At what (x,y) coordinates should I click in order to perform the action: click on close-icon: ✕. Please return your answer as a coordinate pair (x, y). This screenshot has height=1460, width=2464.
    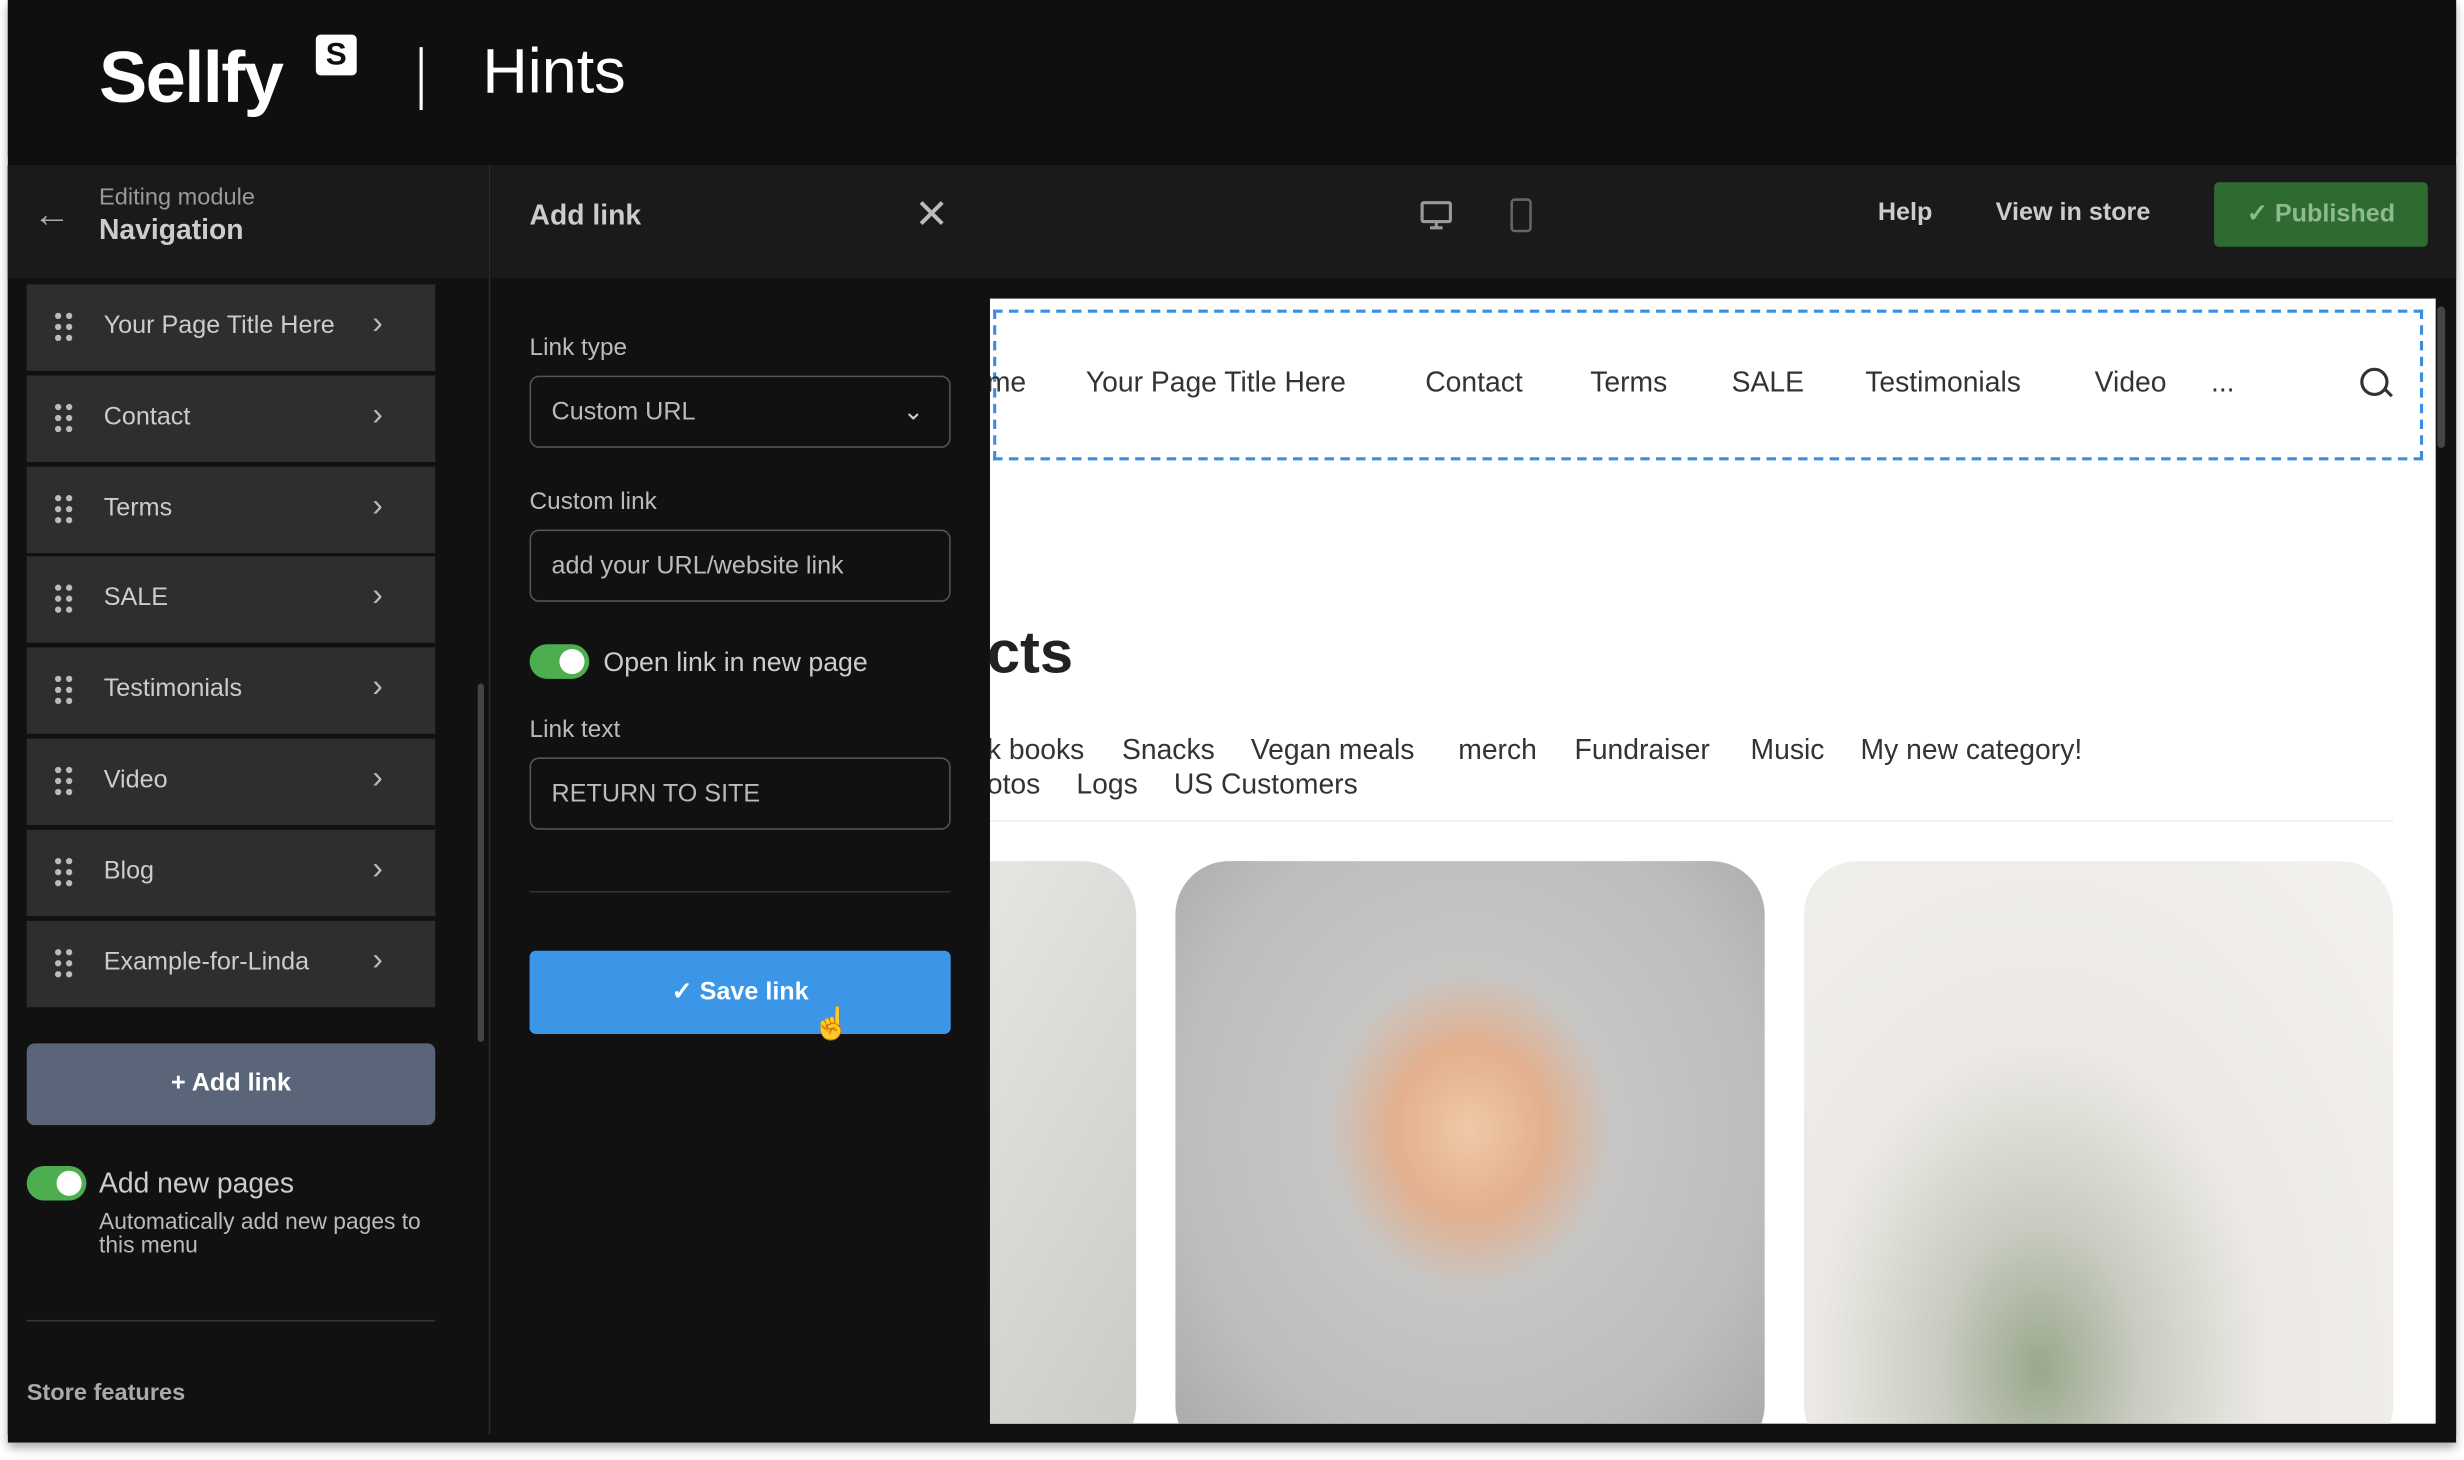
    Looking at the image, I should click on (932, 214).